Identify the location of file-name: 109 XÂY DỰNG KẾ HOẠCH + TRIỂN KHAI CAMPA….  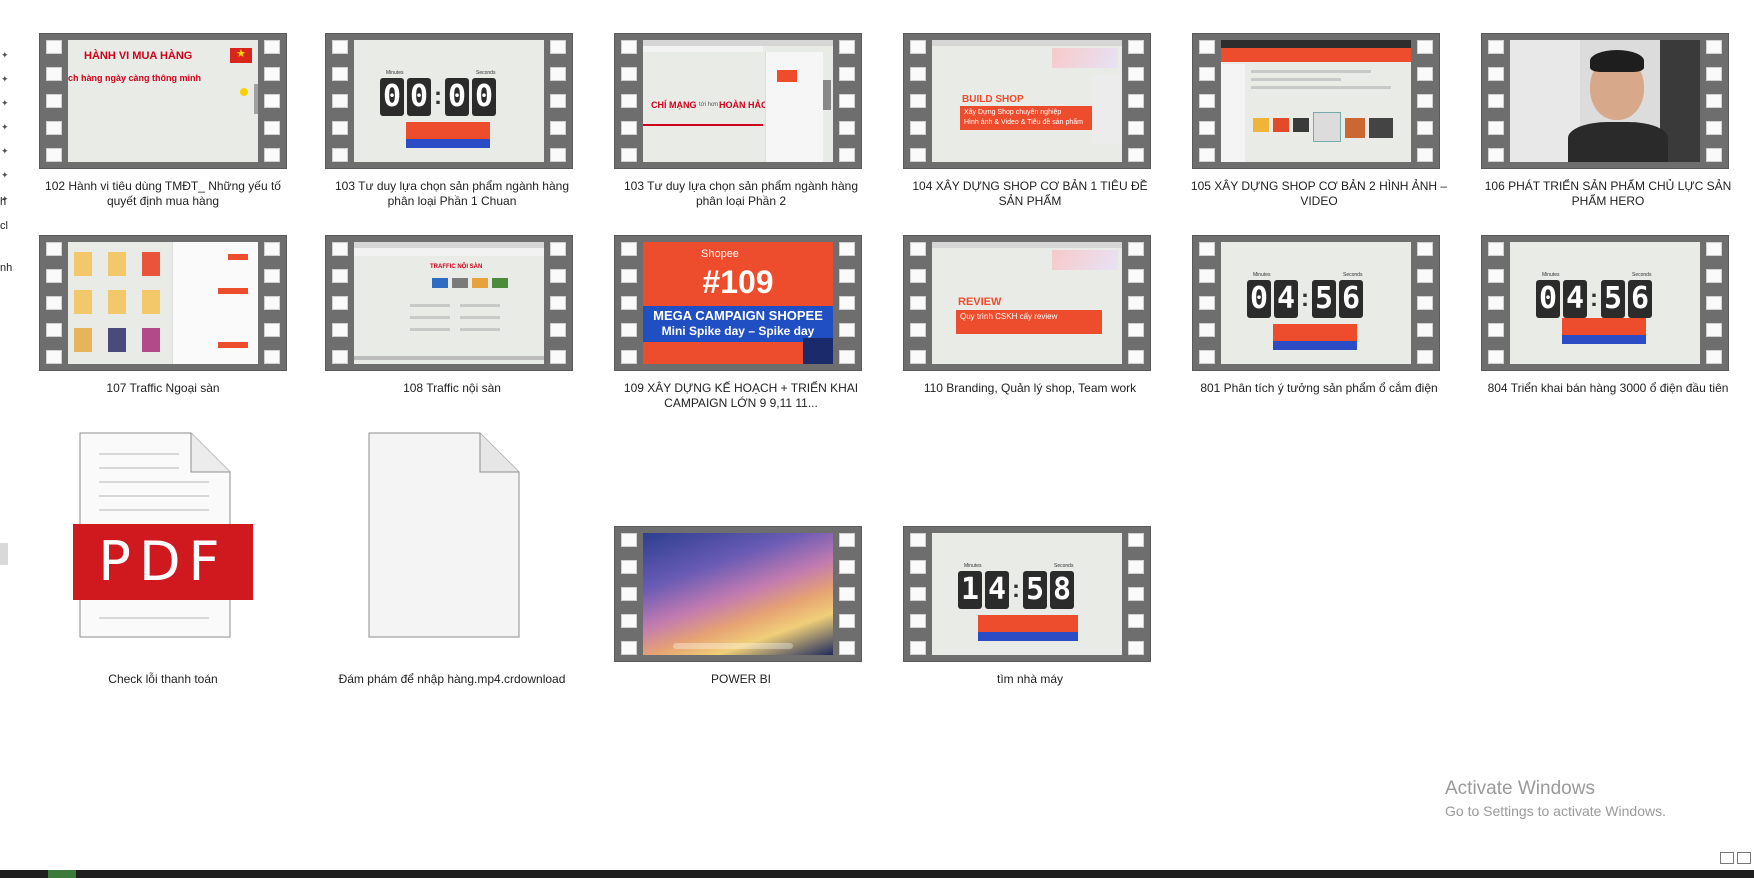
(741, 395).